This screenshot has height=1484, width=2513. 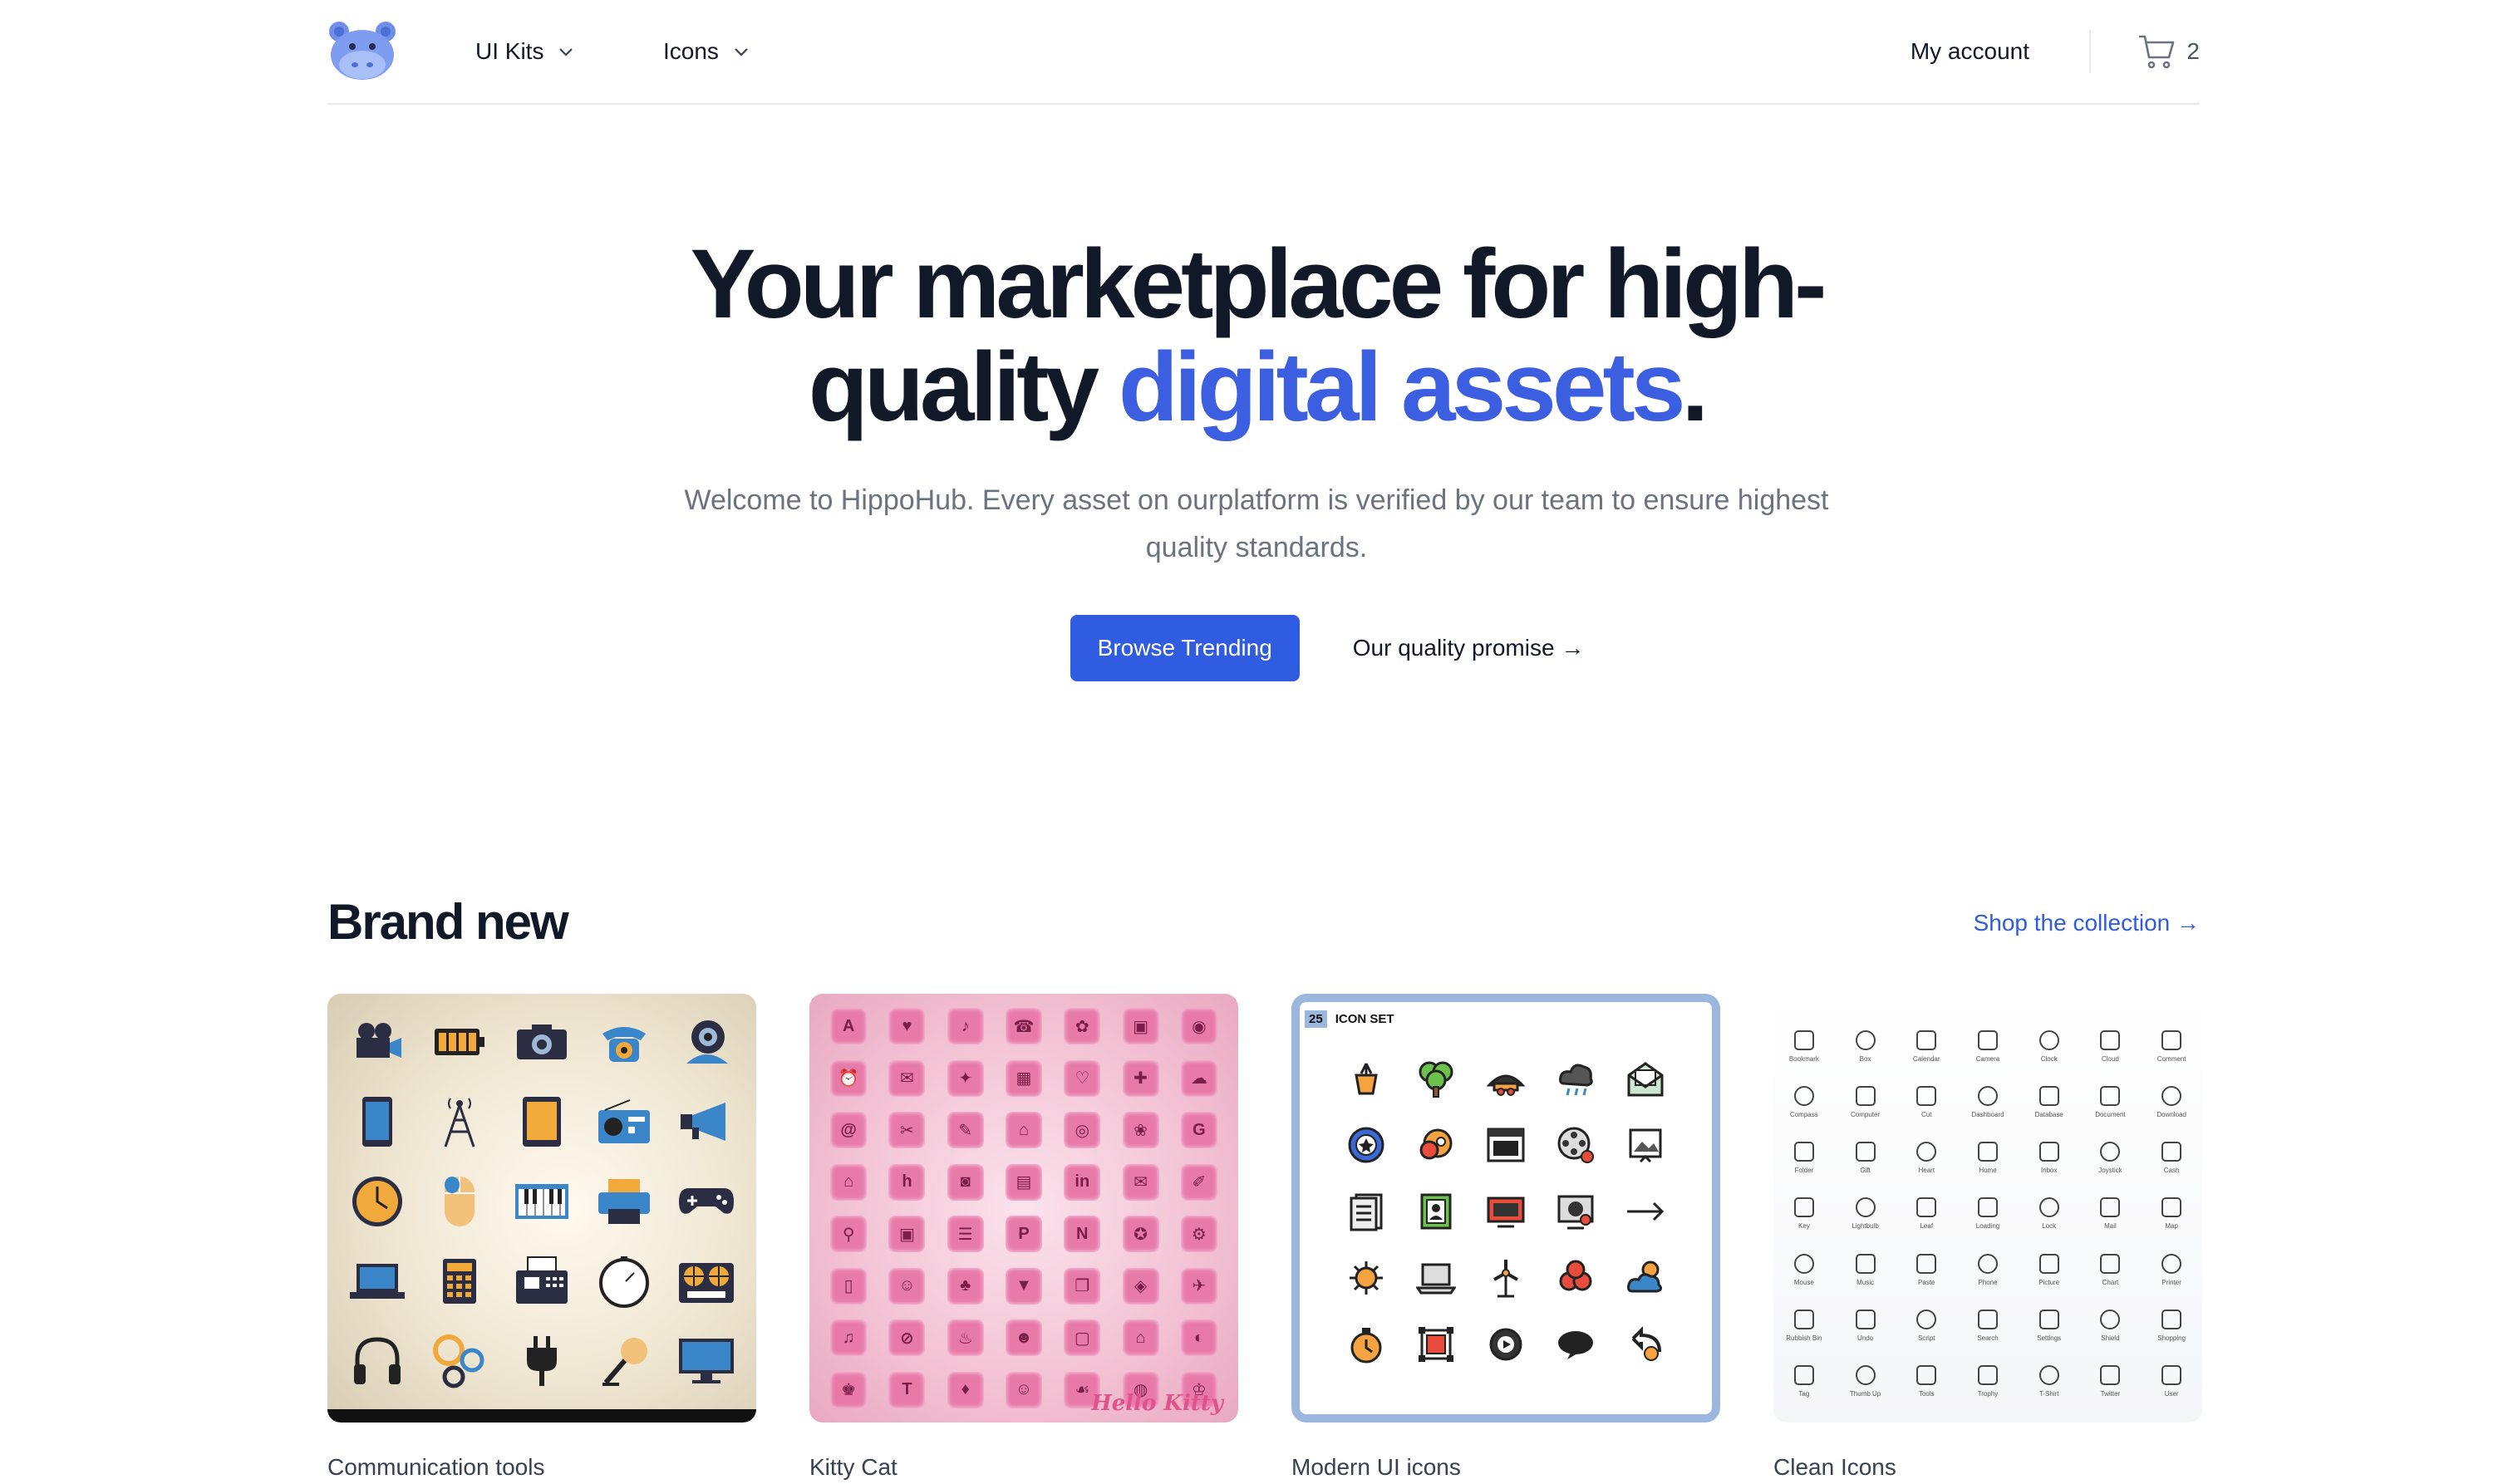 I want to click on download-icon, so click(x=2171, y=1096).